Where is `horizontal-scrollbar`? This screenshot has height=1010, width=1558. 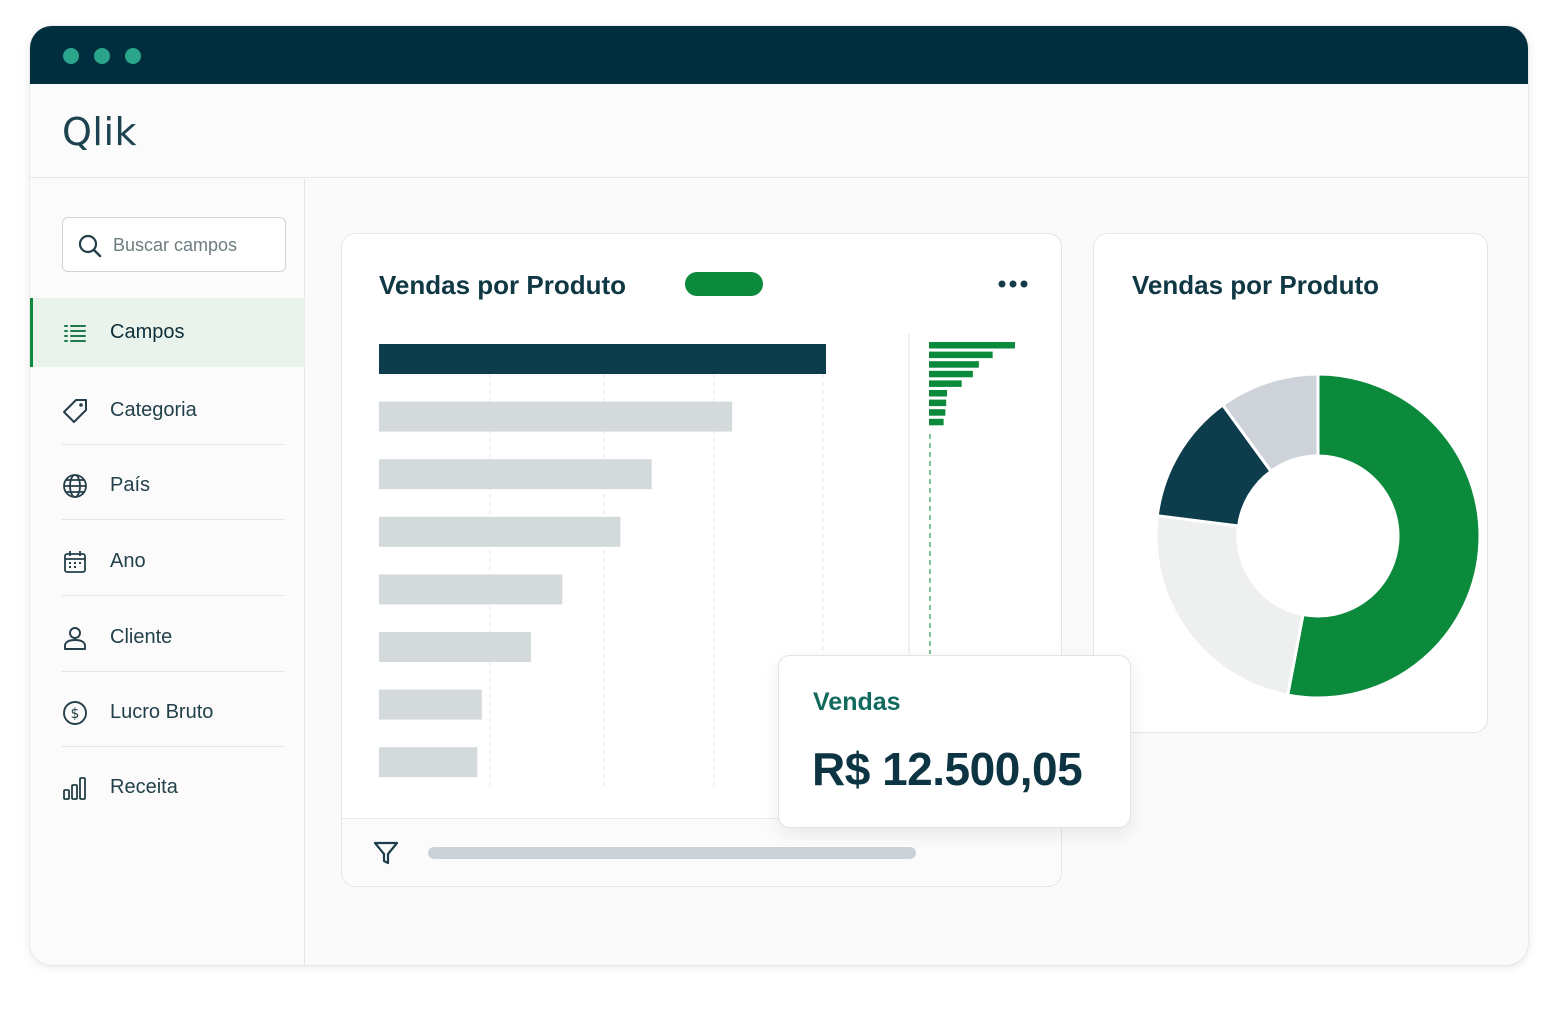
horizontal-scrollbar is located at coordinates (672, 853).